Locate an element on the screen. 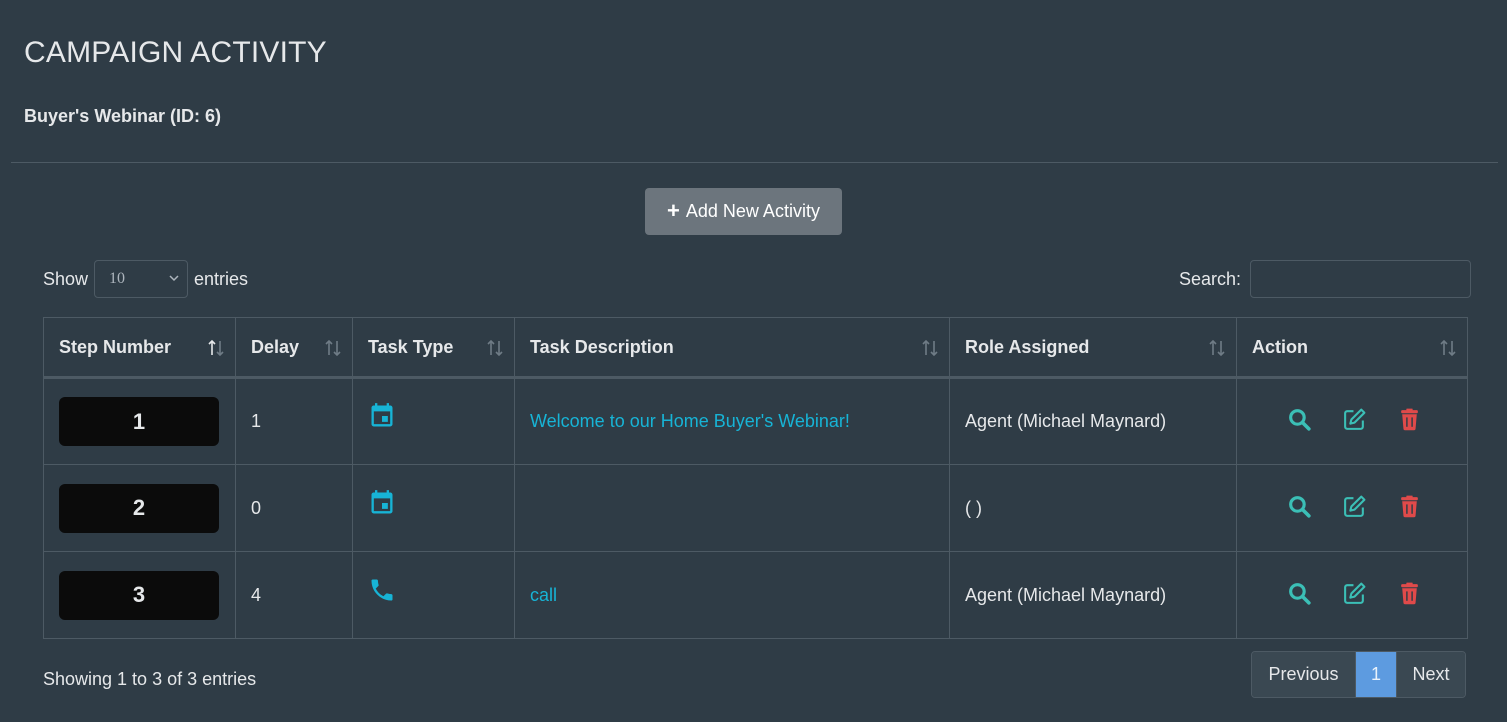 The width and height of the screenshot is (1507, 722). col-header-task-type: Task Type is located at coordinates (433, 348).